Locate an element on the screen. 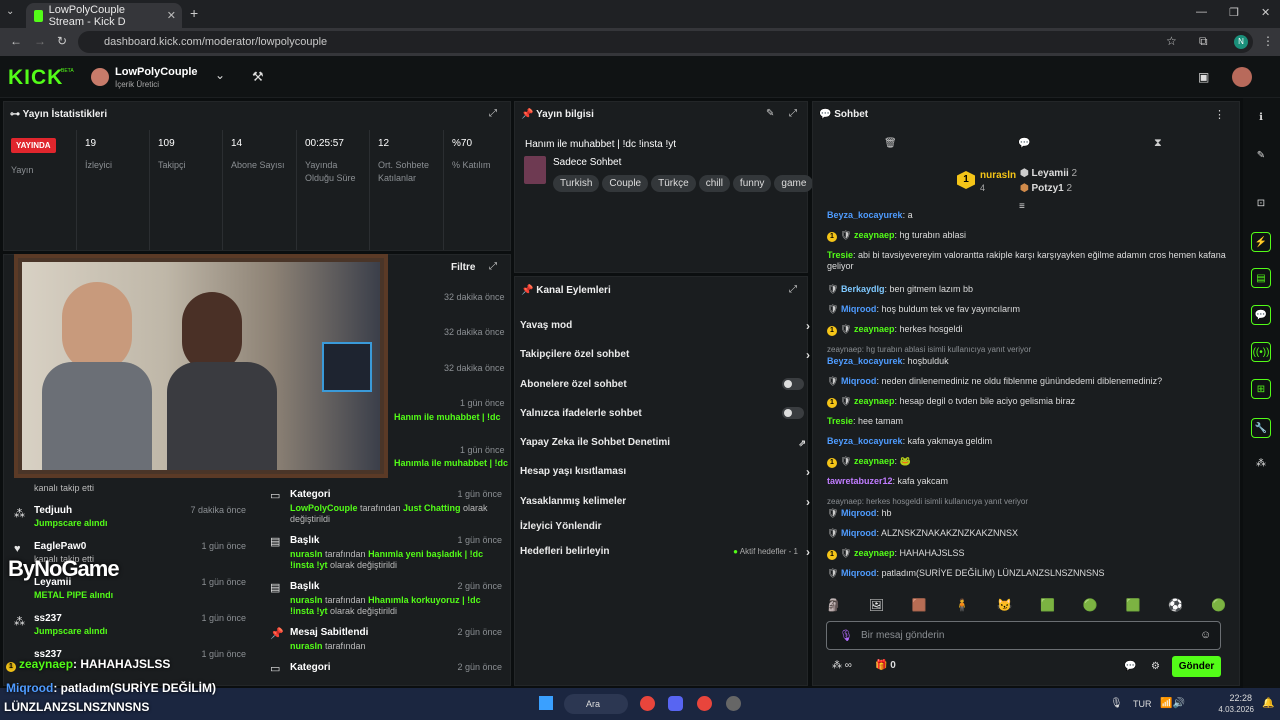 The height and width of the screenshot is (720, 1280). moderator-hammer-icon: ⚒ is located at coordinates (258, 77).